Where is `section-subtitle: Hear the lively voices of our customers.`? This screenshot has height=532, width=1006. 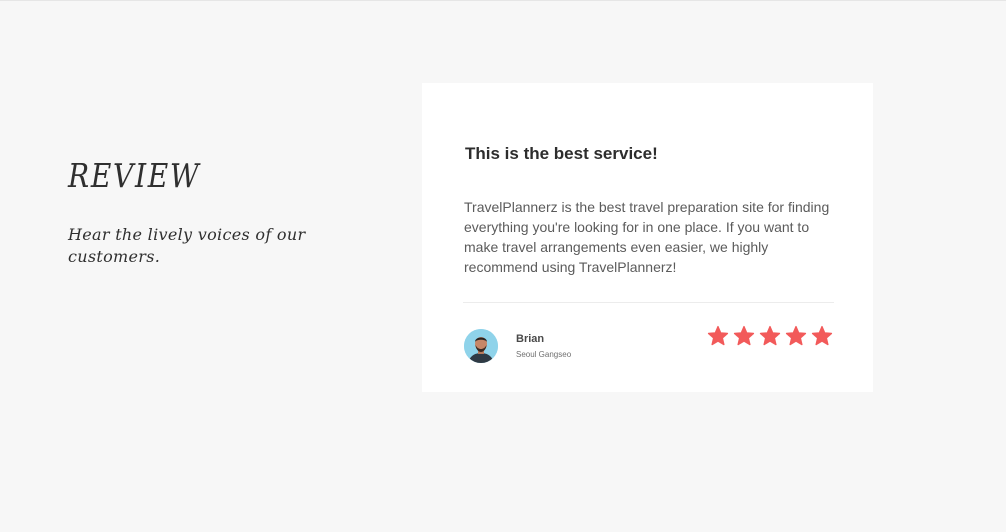
section-subtitle: Hear the lively voices of our customers. is located at coordinates (187, 245).